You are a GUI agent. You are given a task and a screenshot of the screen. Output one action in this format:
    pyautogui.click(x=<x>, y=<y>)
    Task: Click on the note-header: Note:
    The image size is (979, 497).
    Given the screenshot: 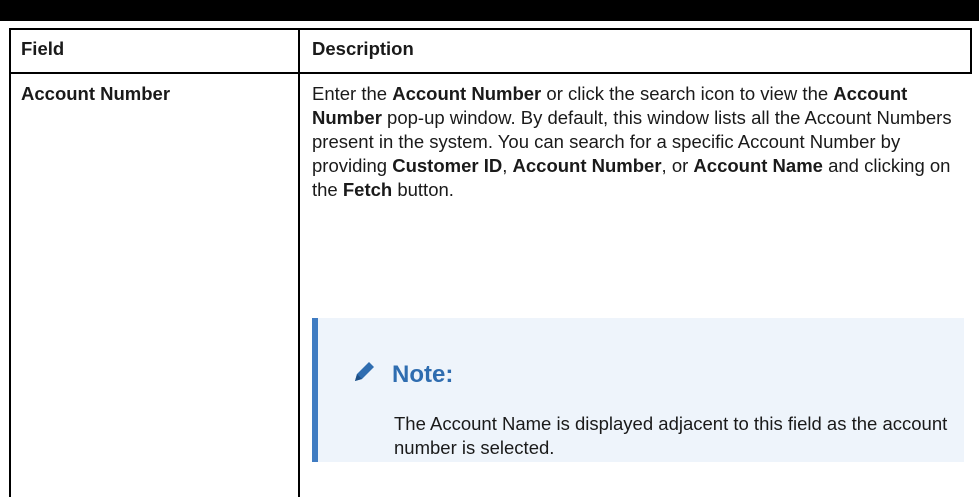 What is the action you would take?
    pyautogui.click(x=401, y=374)
    